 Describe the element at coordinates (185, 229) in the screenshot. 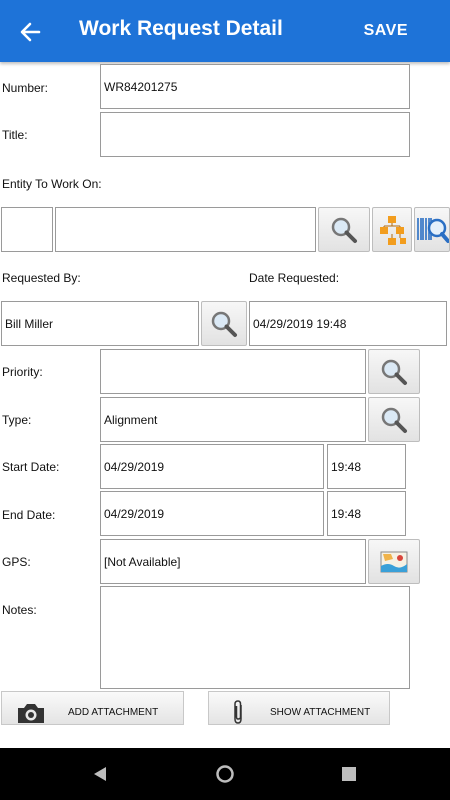

I see `entity-field` at that location.